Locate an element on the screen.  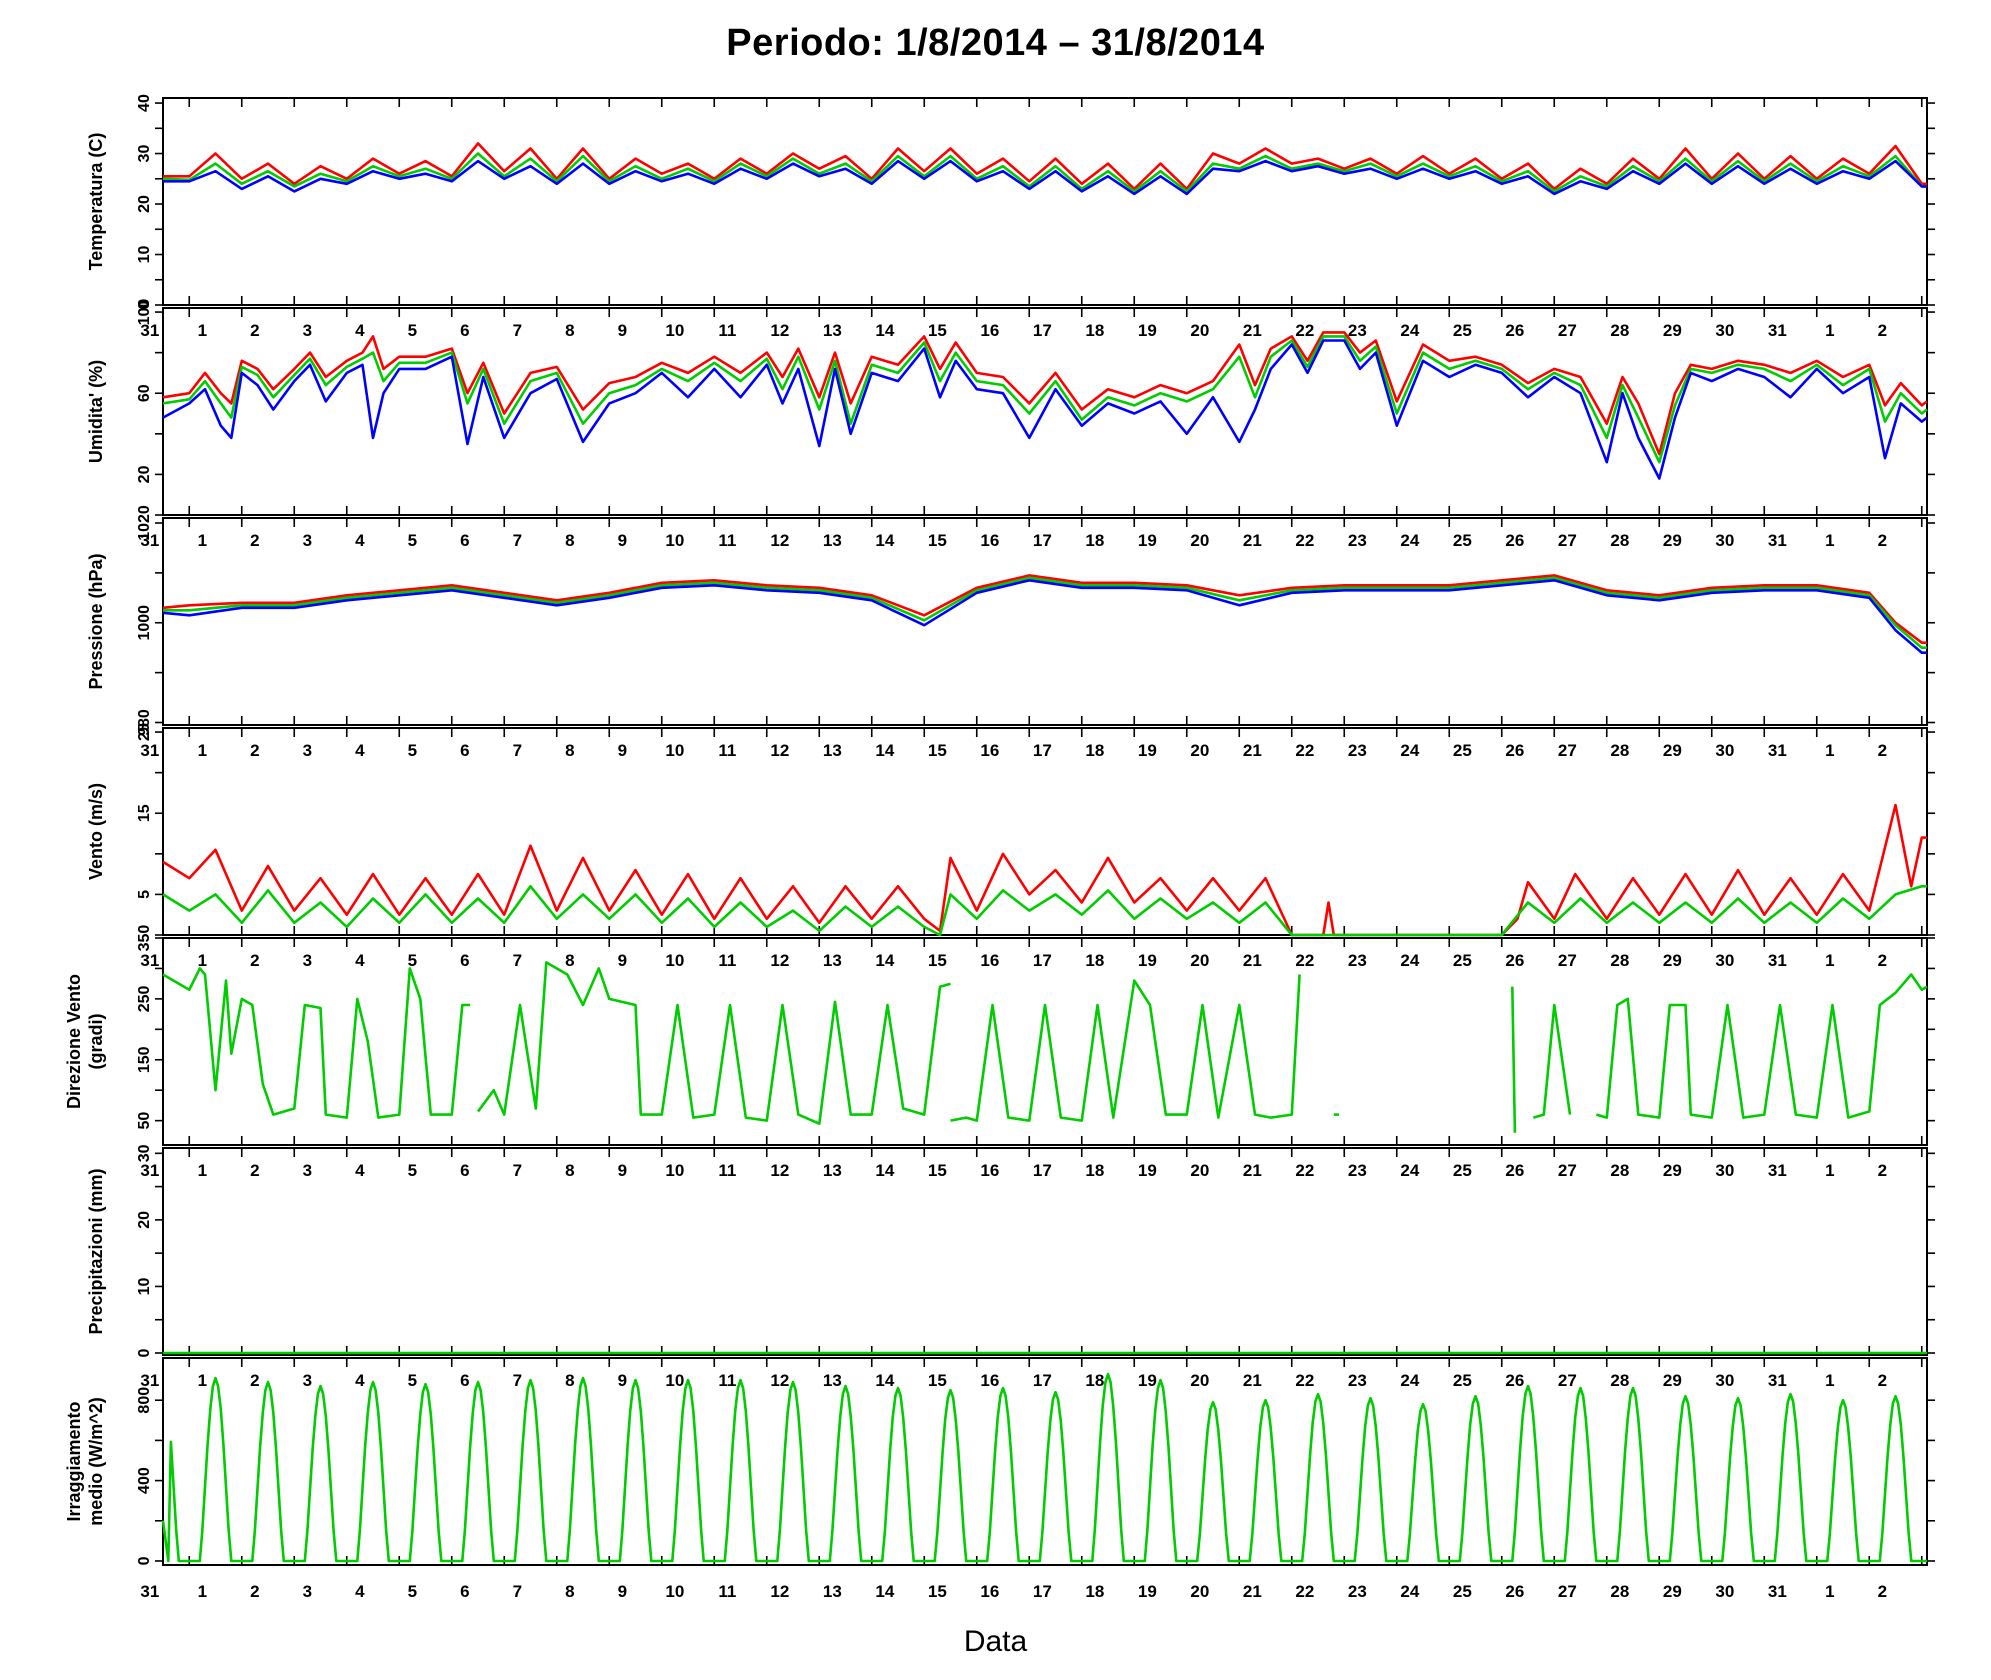
y-tick-label: 15 is located at coordinates (144, 813).